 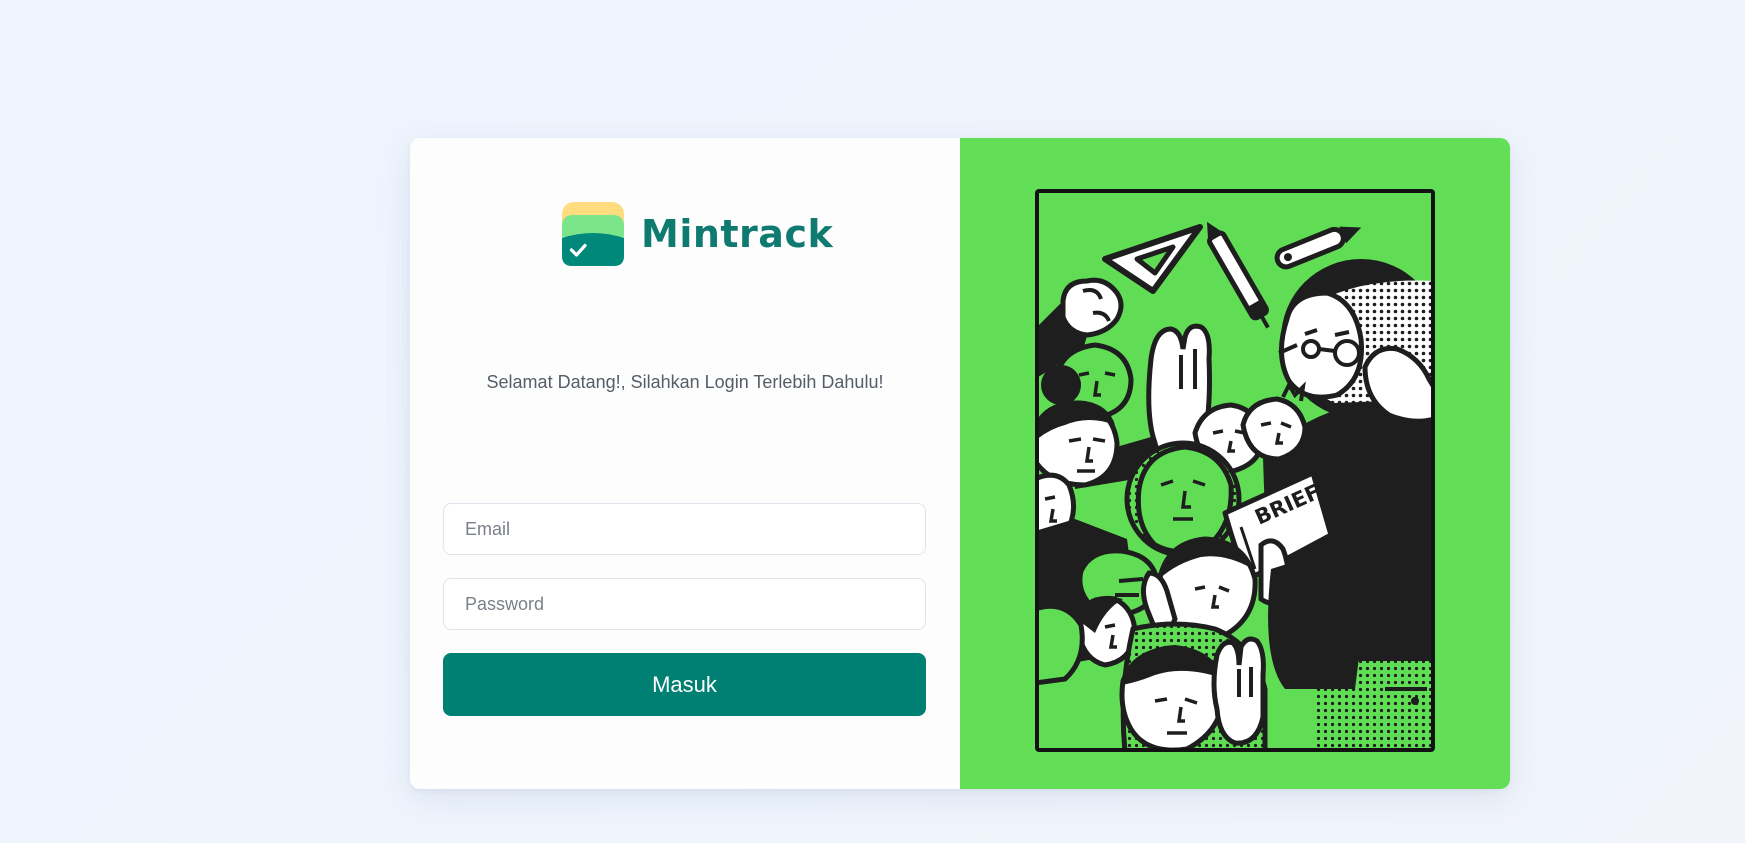 I want to click on brand-name: Mintrack, so click(x=737, y=234).